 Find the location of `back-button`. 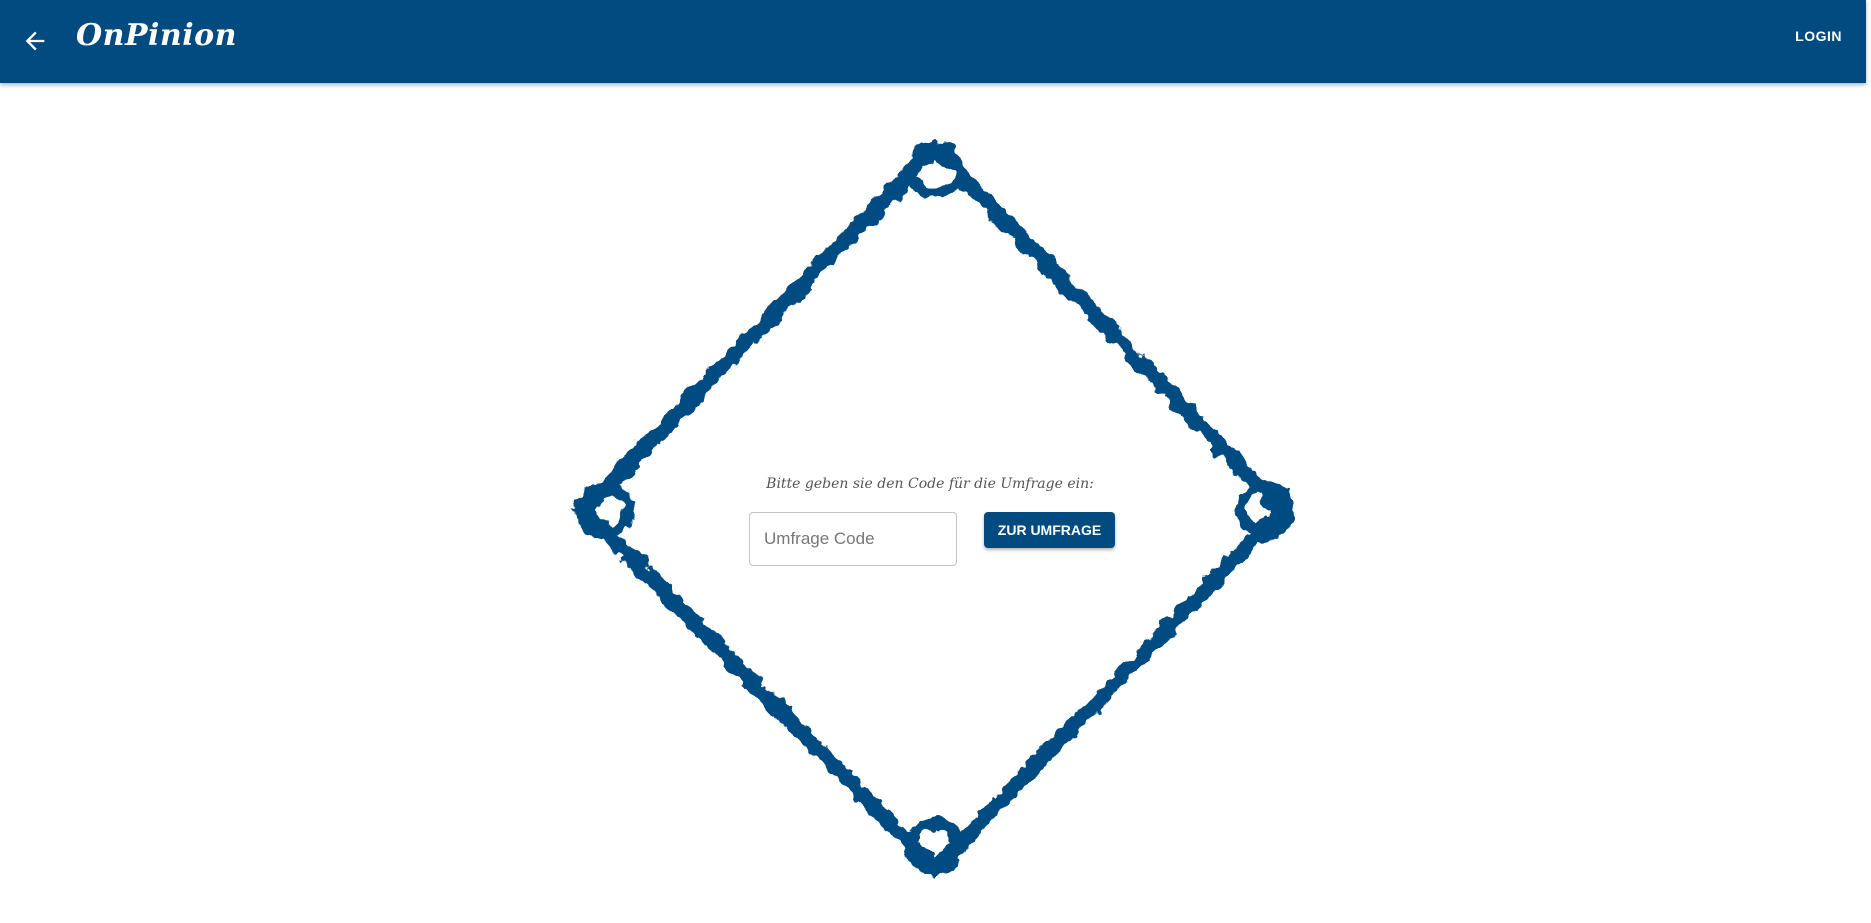

back-button is located at coordinates (35, 41).